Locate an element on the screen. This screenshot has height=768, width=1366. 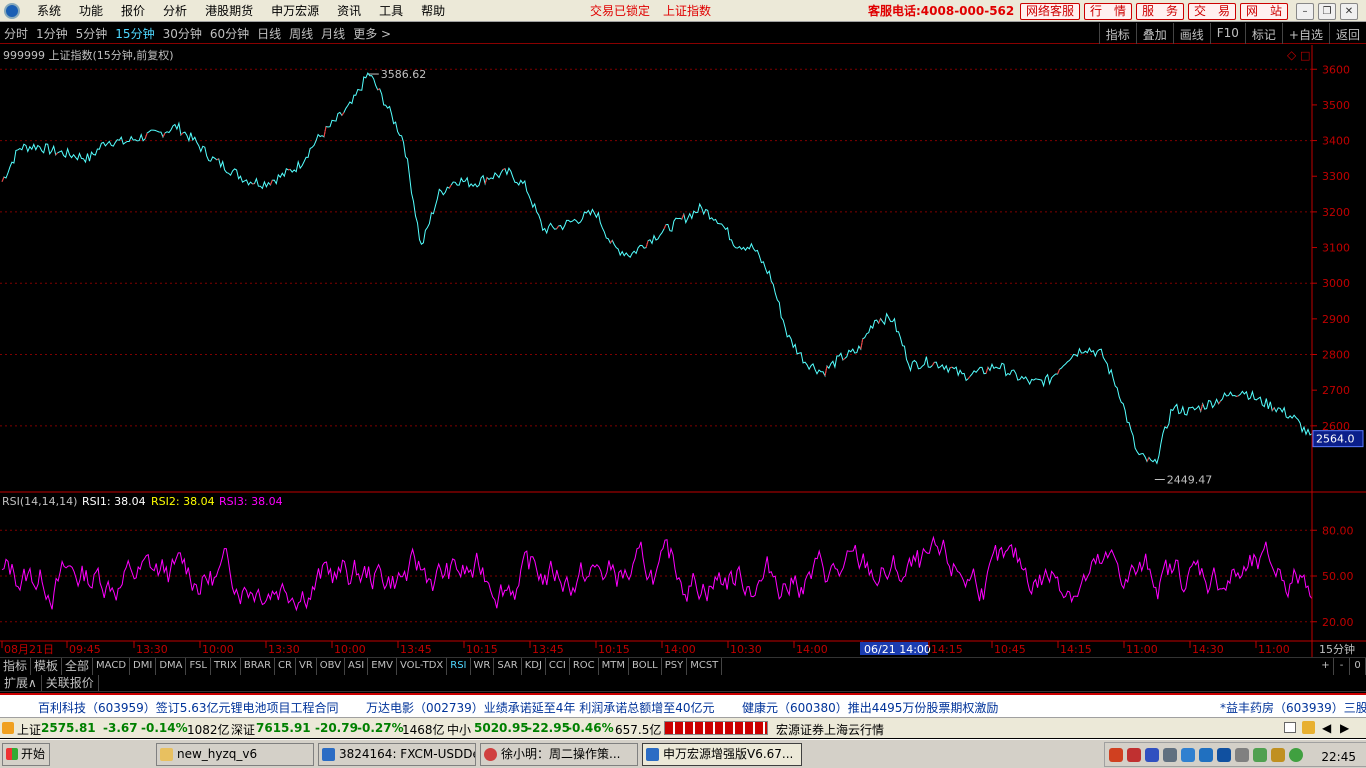
status-window-icon is located at coordinates (1290, 727).